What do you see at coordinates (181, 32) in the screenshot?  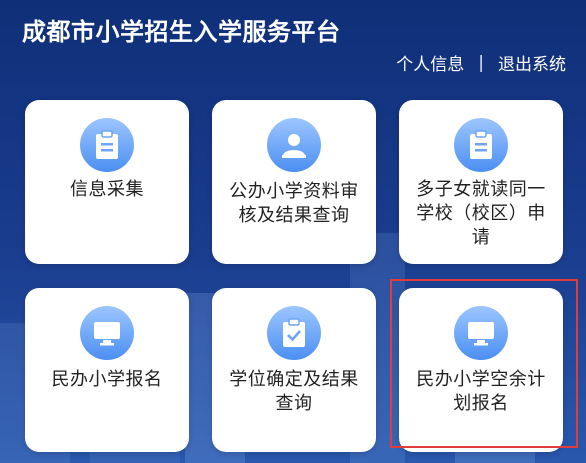 I see `page-title: 成都市小学招生入学服务平台` at bounding box center [181, 32].